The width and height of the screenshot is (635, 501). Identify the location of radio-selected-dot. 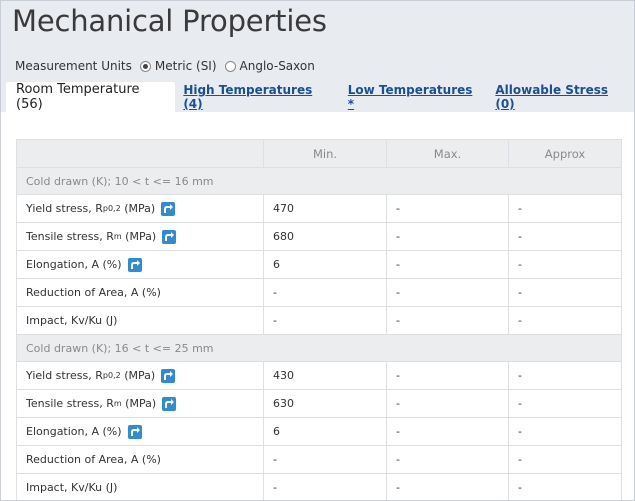
(145, 66).